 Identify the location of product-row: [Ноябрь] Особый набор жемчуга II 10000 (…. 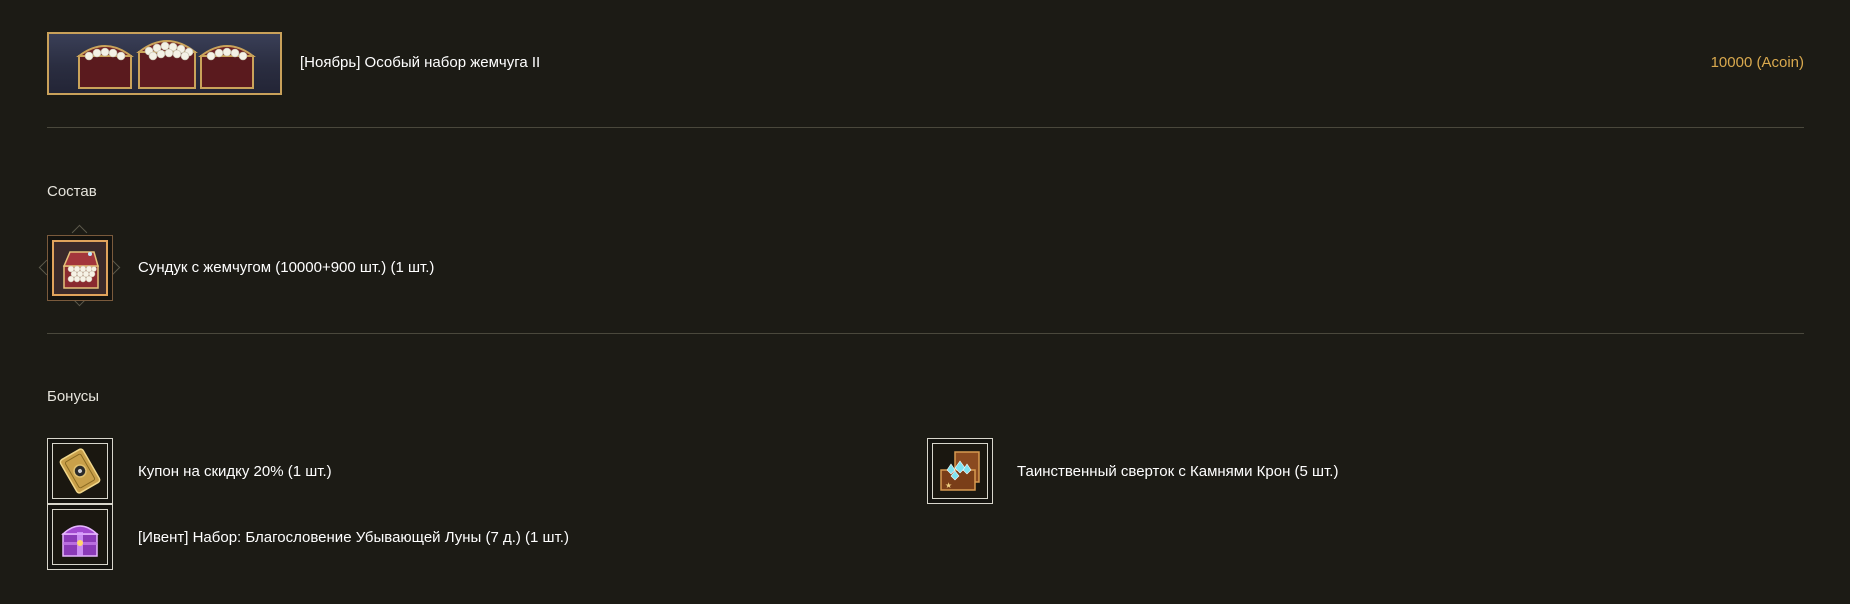
(925, 63).